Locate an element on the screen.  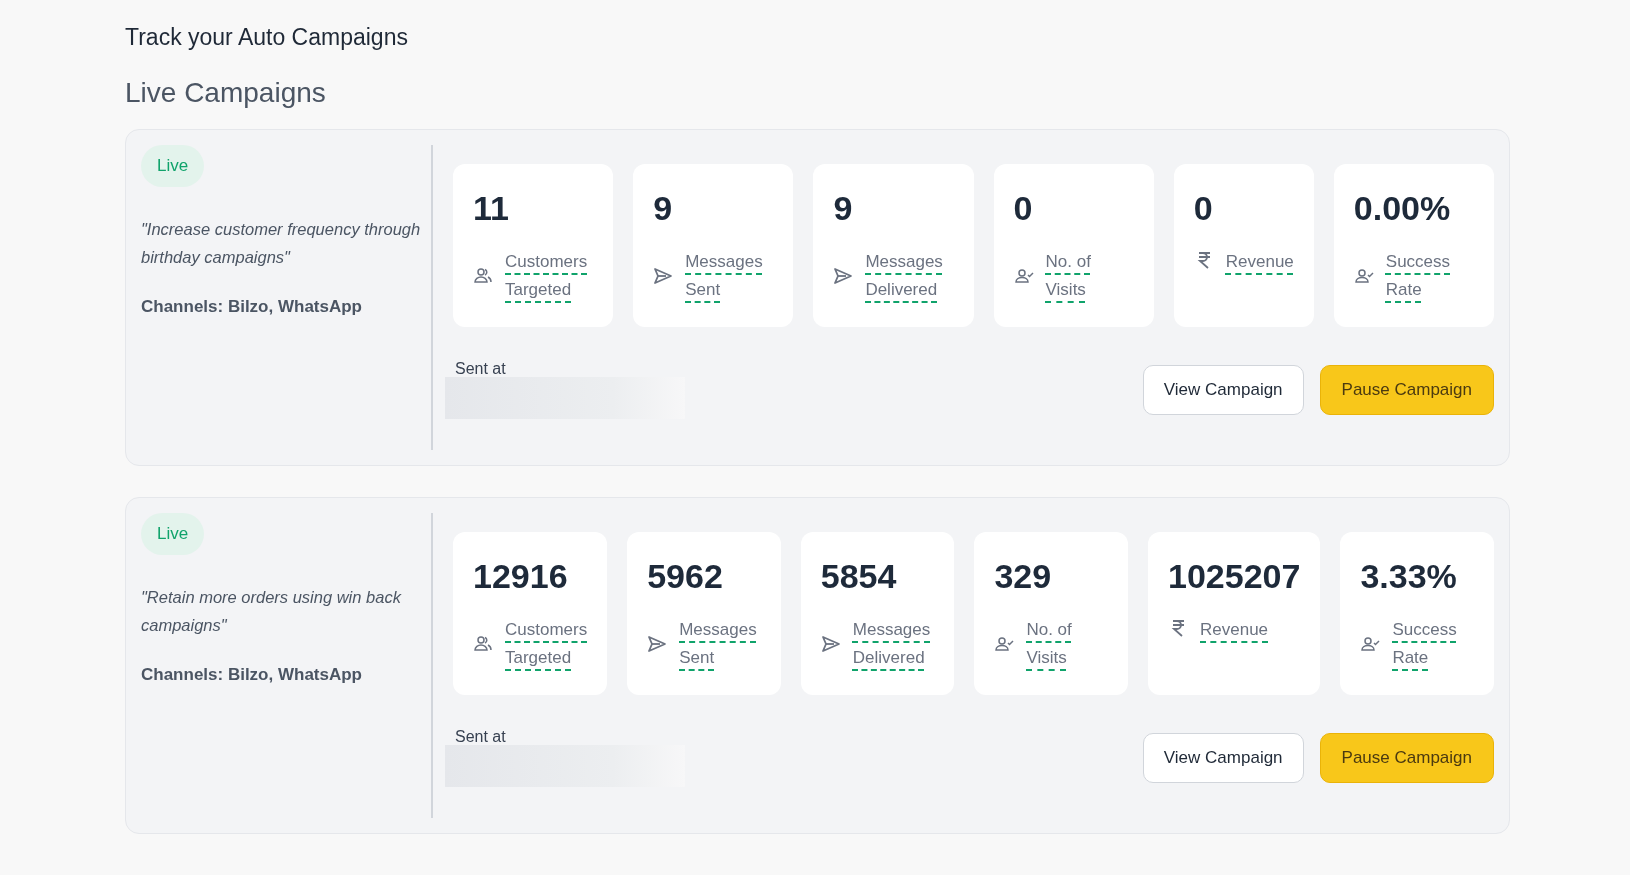
campaign-description: "Increase customer frequency through birthday campaigns" is located at coordinates (281, 243).